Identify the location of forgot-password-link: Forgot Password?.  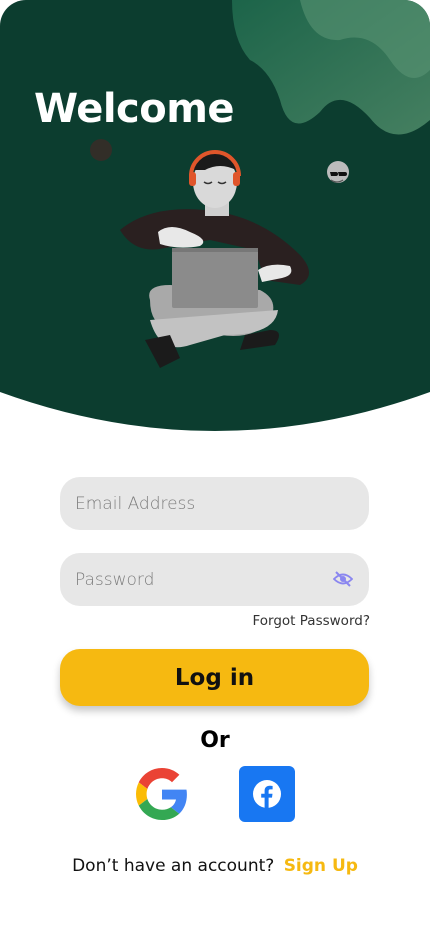
(312, 621).